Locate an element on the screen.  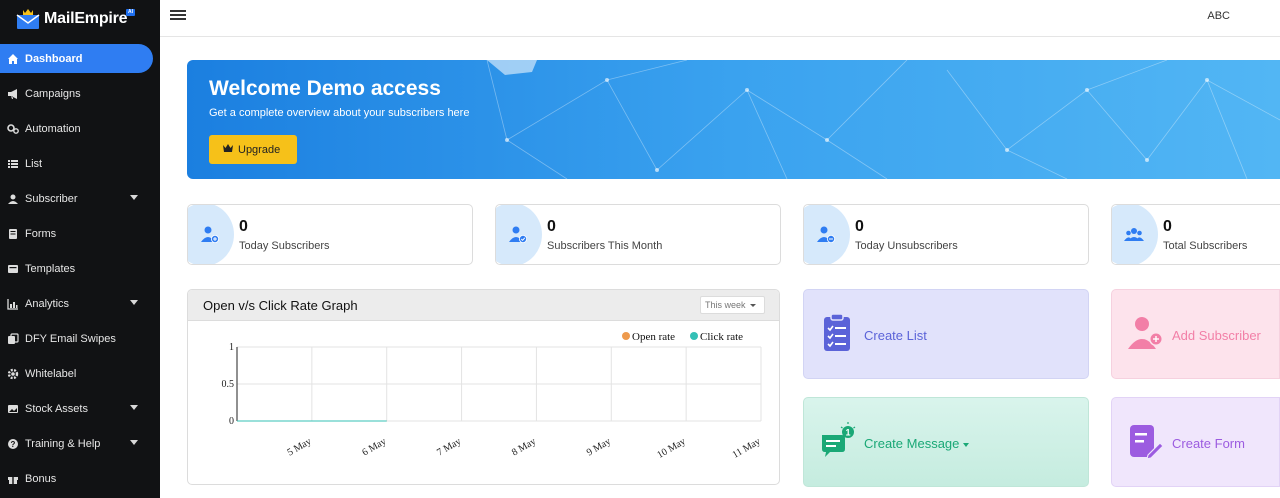
app-logo: MailEmpire is located at coordinates (72, 19).